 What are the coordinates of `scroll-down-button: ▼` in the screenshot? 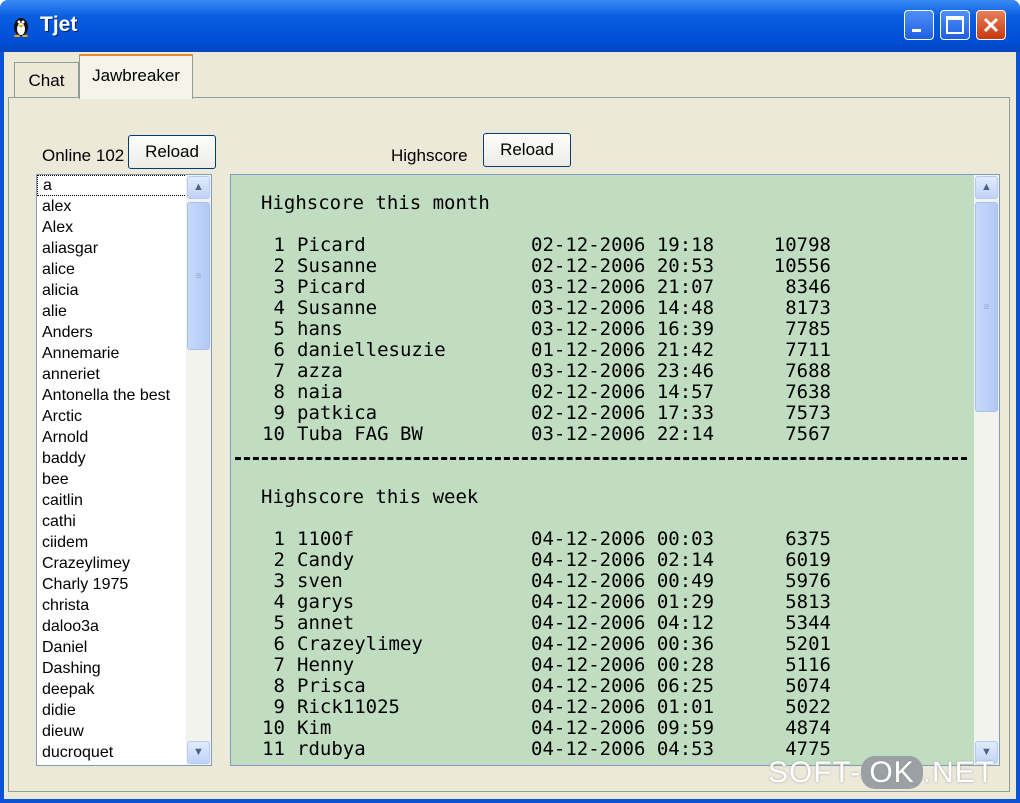 It's located at (198, 752).